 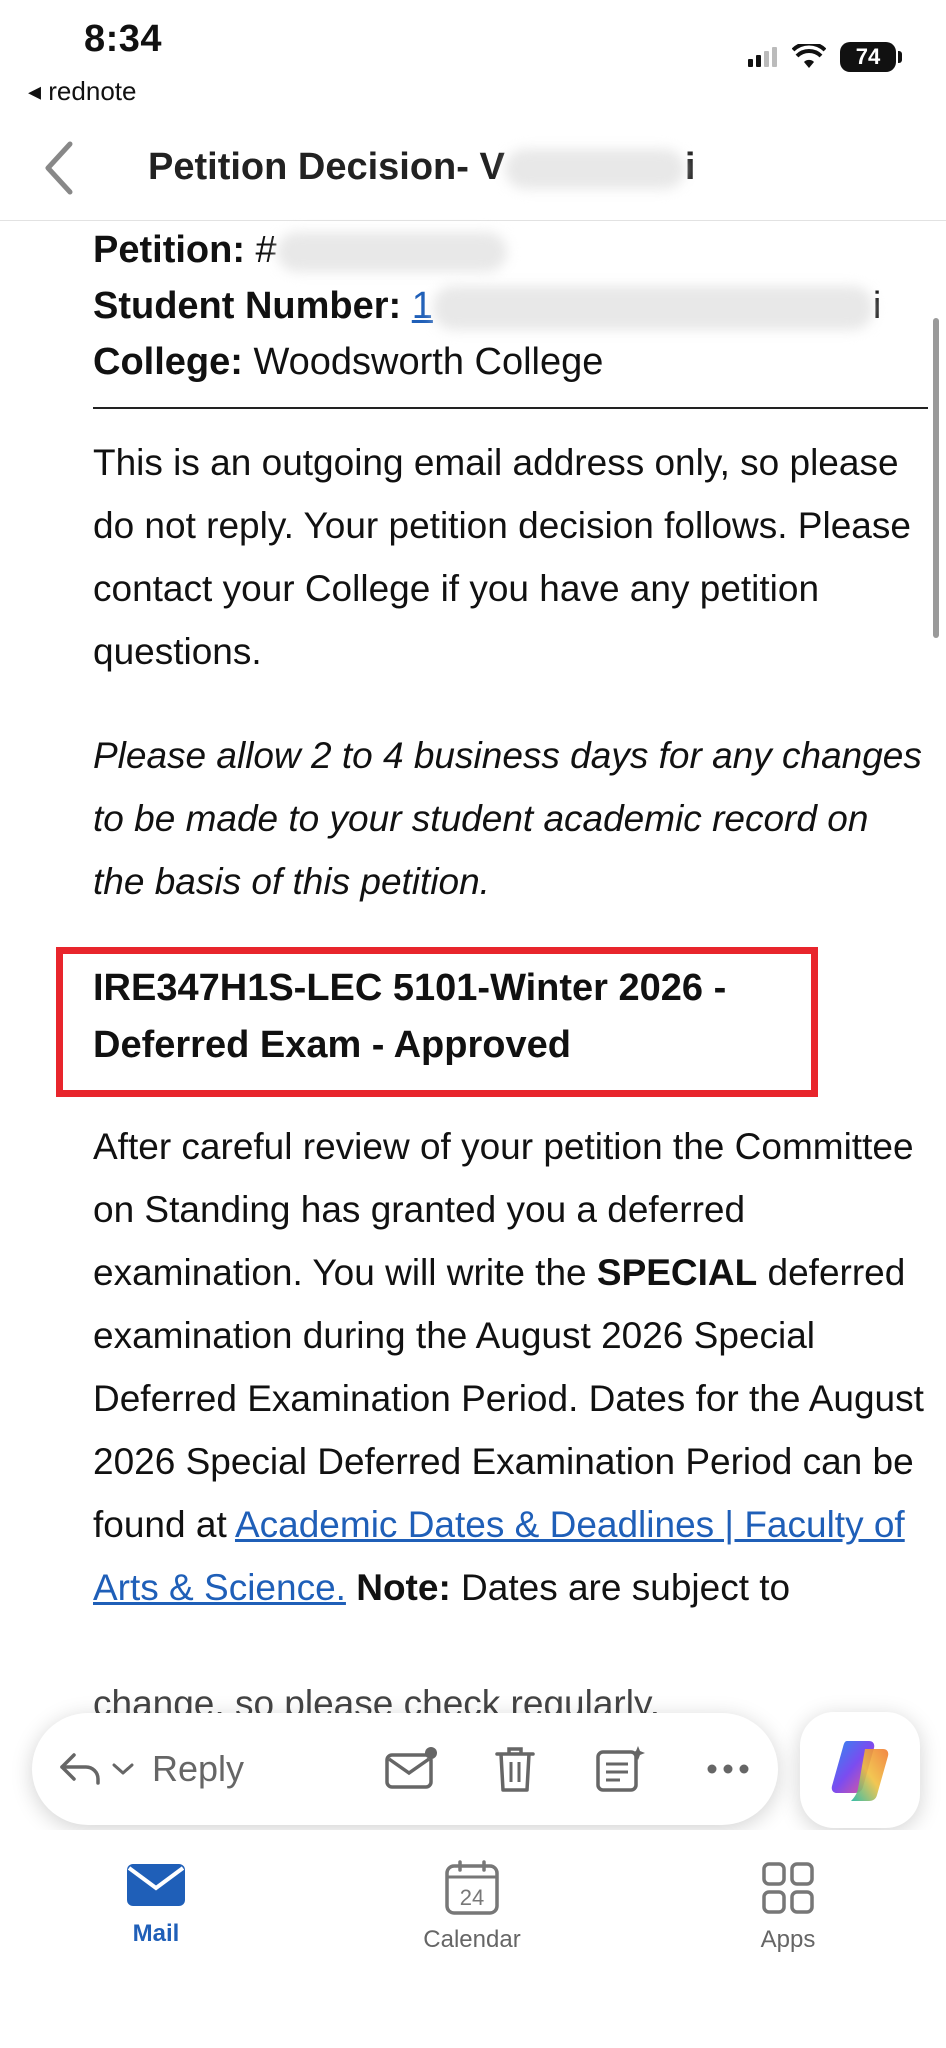 I want to click on note-label: Note:, so click(x=403, y=1587).